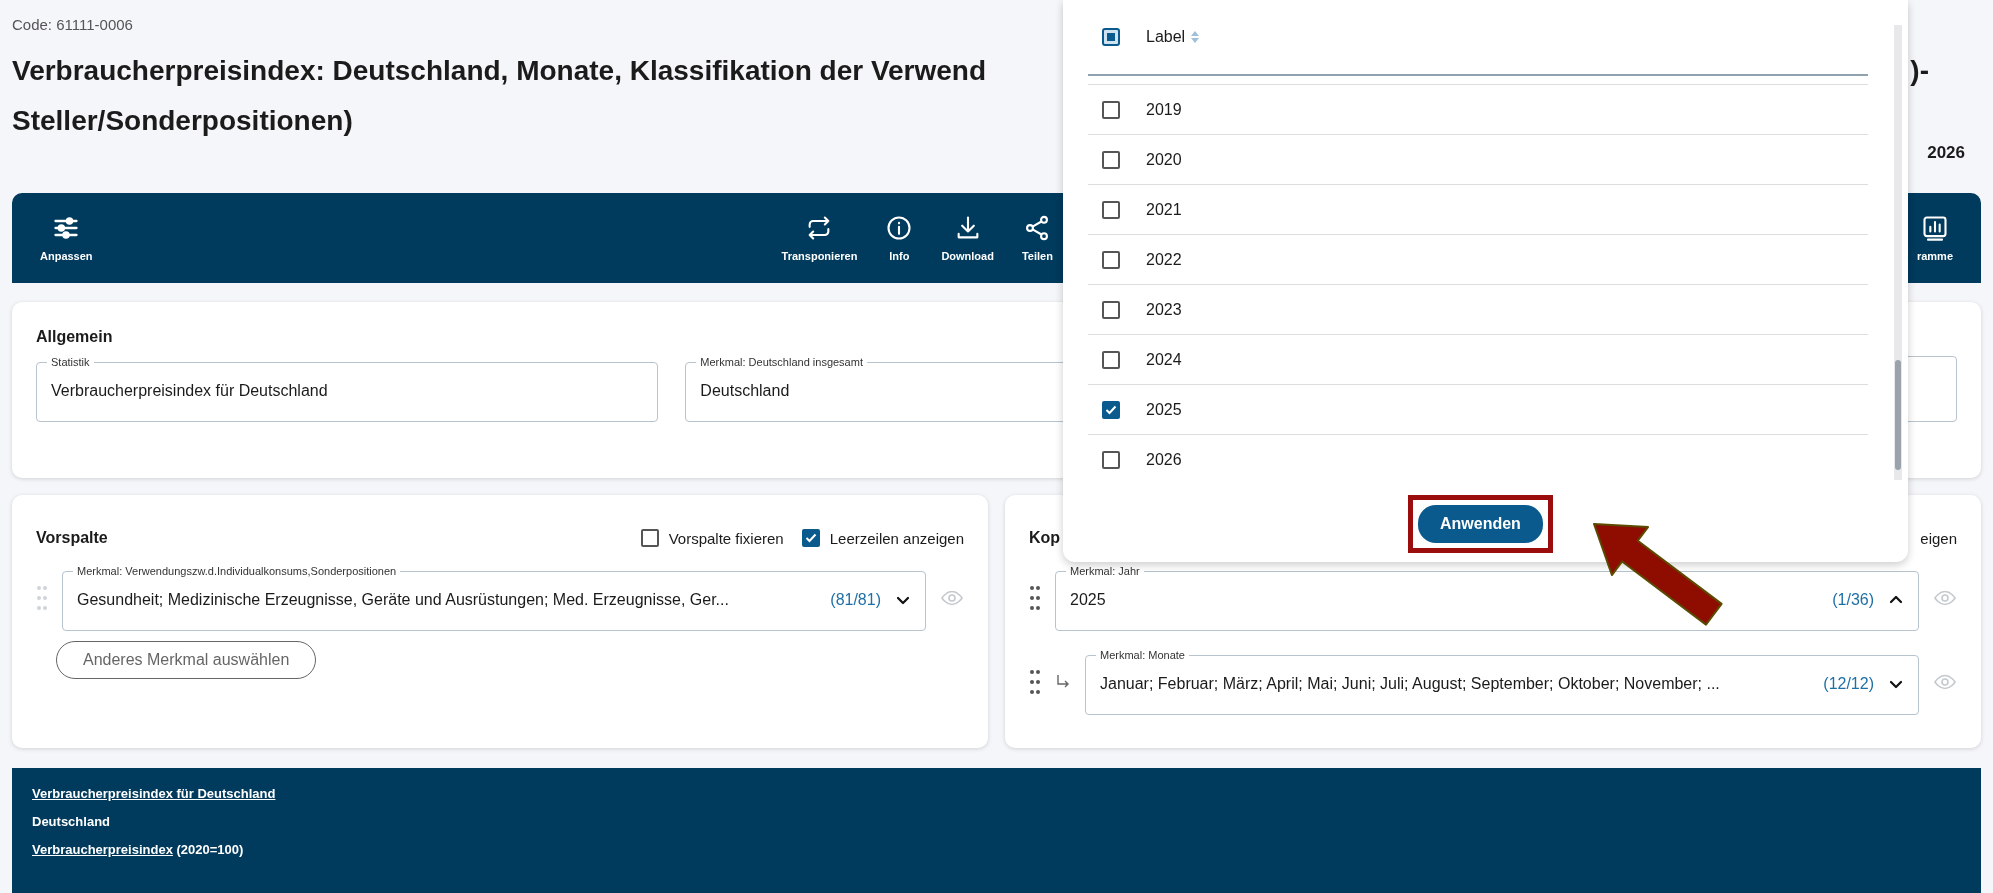  What do you see at coordinates (1164, 159) in the screenshot?
I see `year-option: 2020` at bounding box center [1164, 159].